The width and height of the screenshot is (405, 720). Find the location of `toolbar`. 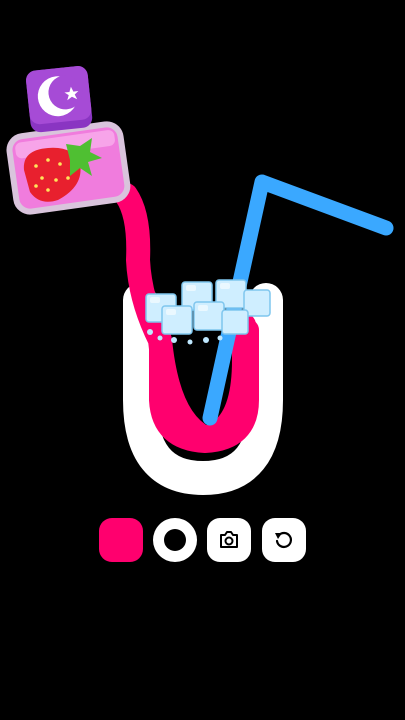

toolbar is located at coordinates (202, 542).